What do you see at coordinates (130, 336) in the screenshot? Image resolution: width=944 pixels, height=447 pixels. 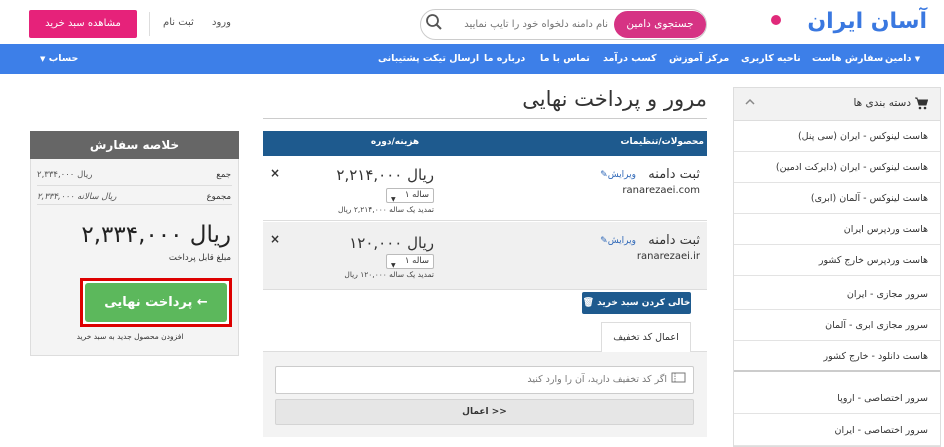 I see `continue-shopping-link: افزودن محصول جدید به سبد خرید` at bounding box center [130, 336].